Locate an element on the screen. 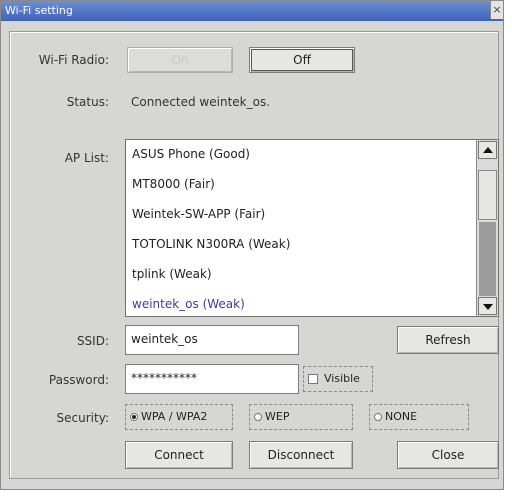 The image size is (512, 496). security-option-label: WPA / WPA2 is located at coordinates (174, 416).